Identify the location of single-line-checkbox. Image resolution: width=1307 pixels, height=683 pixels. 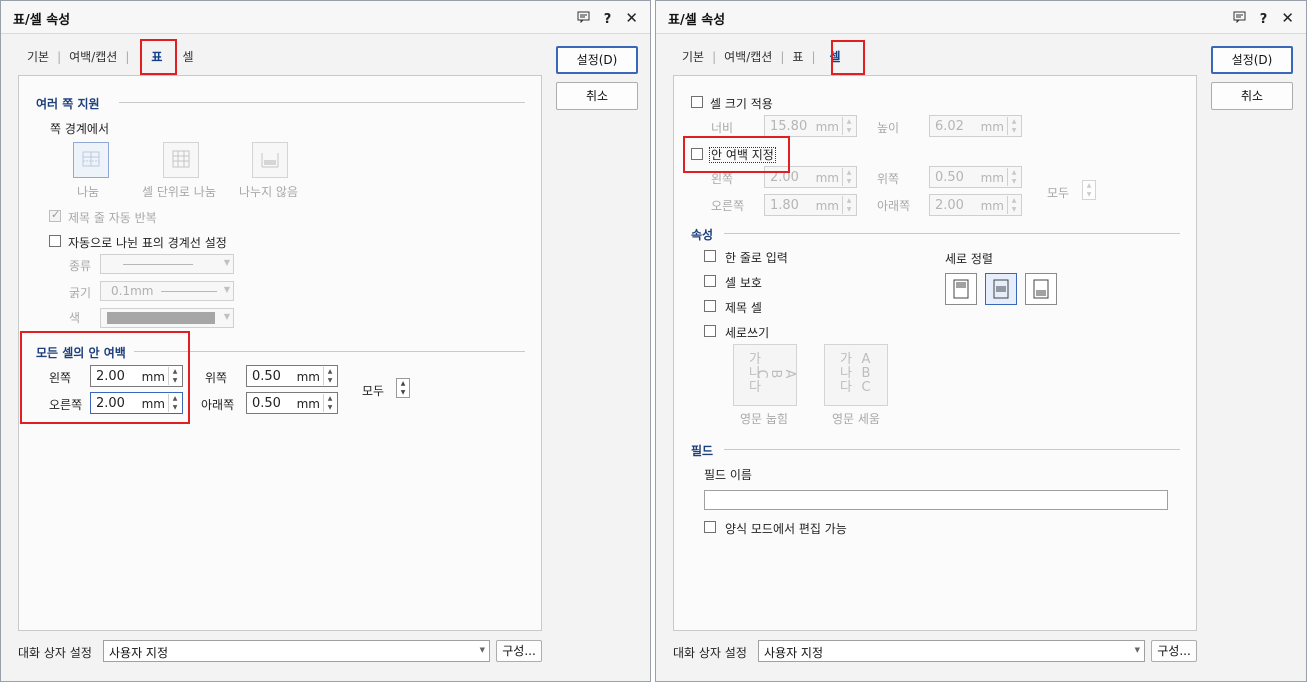
(710, 256).